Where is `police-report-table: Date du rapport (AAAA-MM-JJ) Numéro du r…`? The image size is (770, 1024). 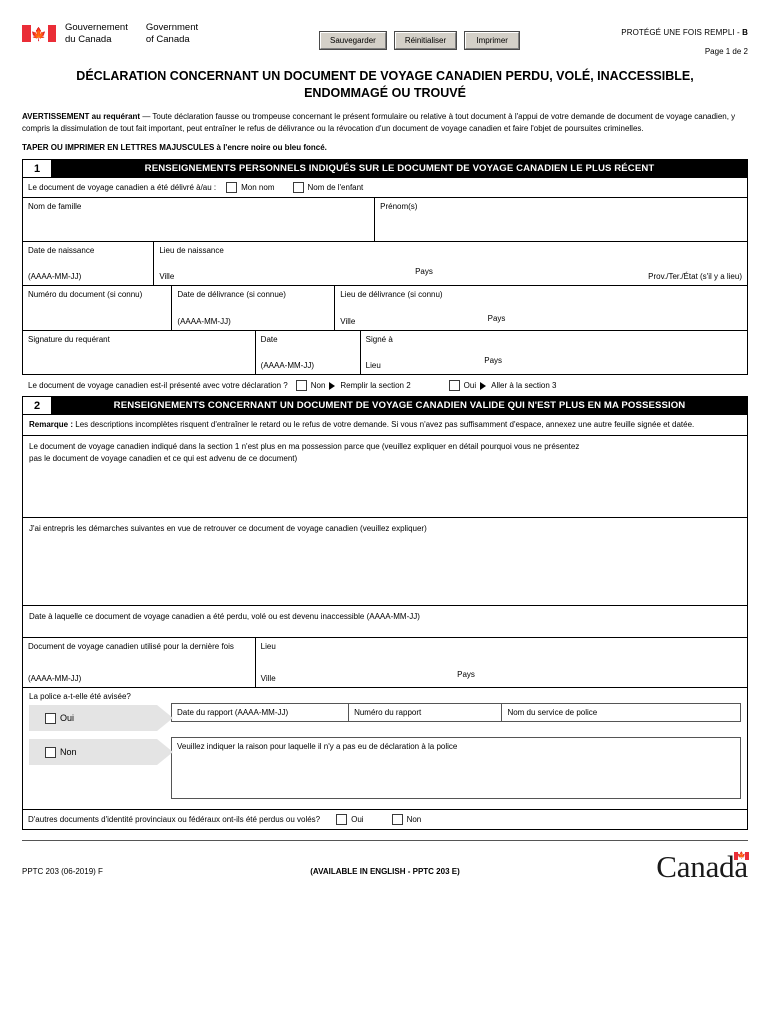 police-report-table: Date du rapport (AAAA-MM-JJ) Numéro du r… is located at coordinates (456, 712).